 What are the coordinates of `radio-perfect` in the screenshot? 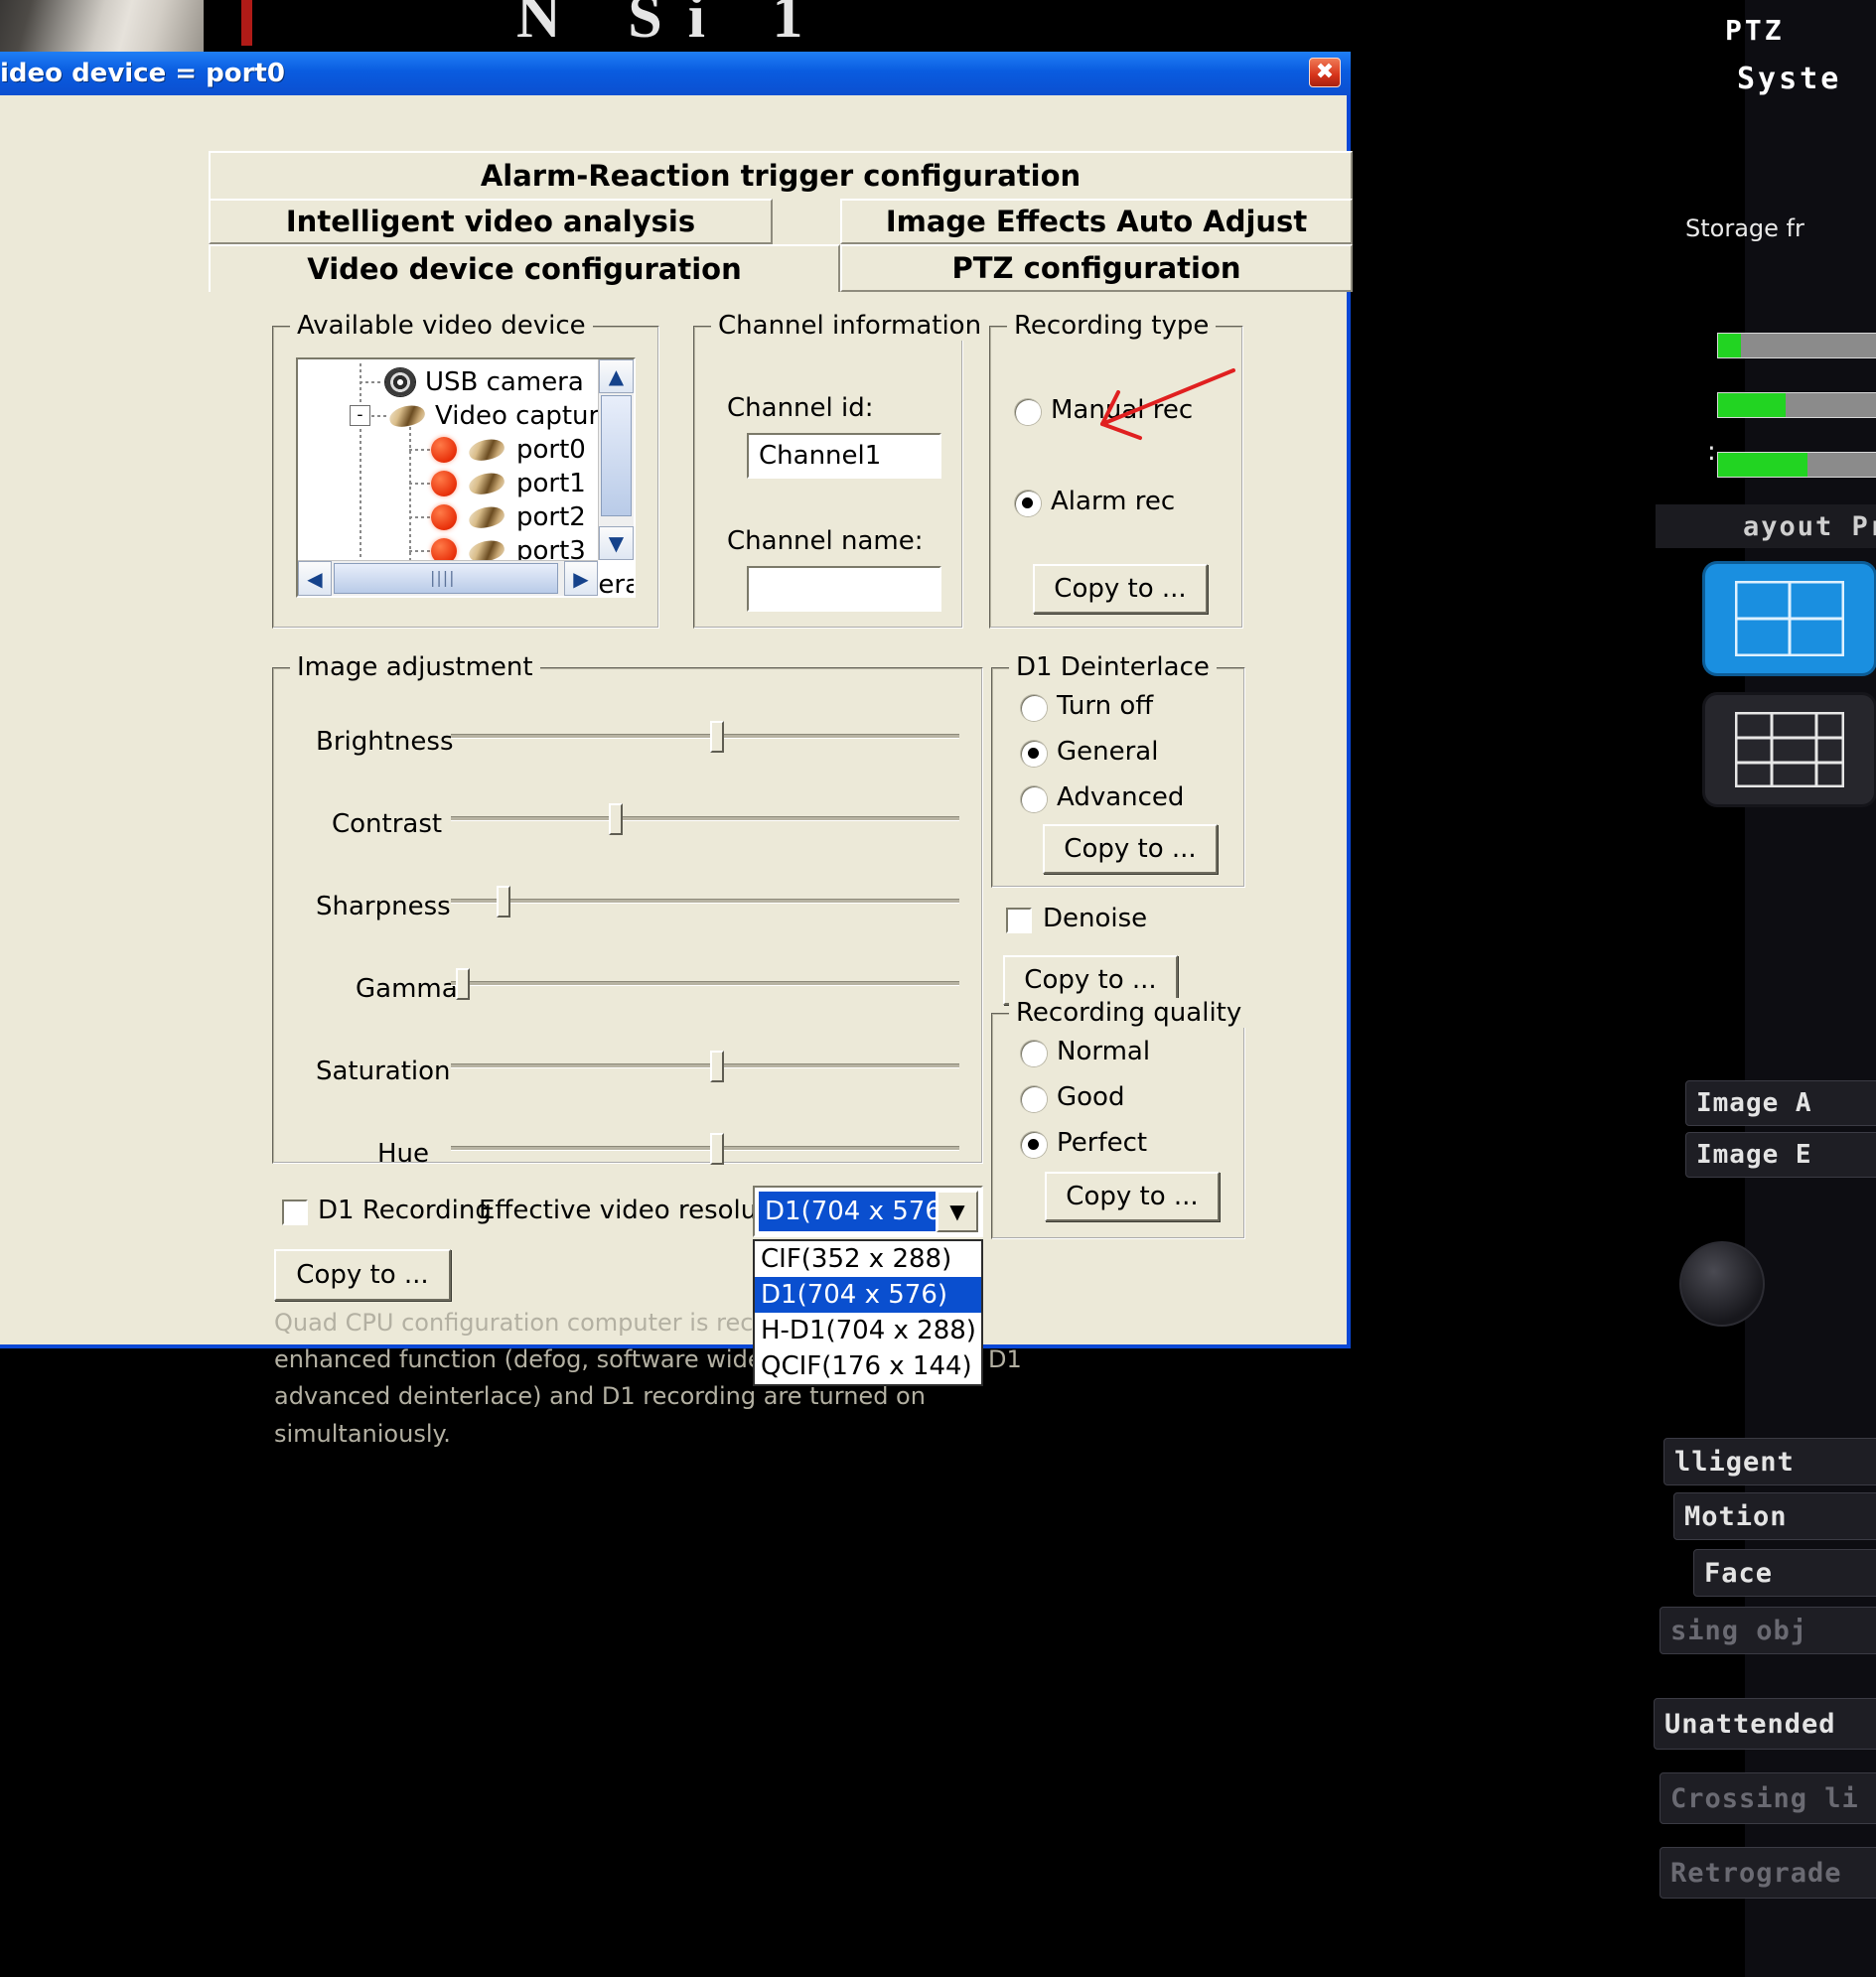 It's located at (1034, 1145).